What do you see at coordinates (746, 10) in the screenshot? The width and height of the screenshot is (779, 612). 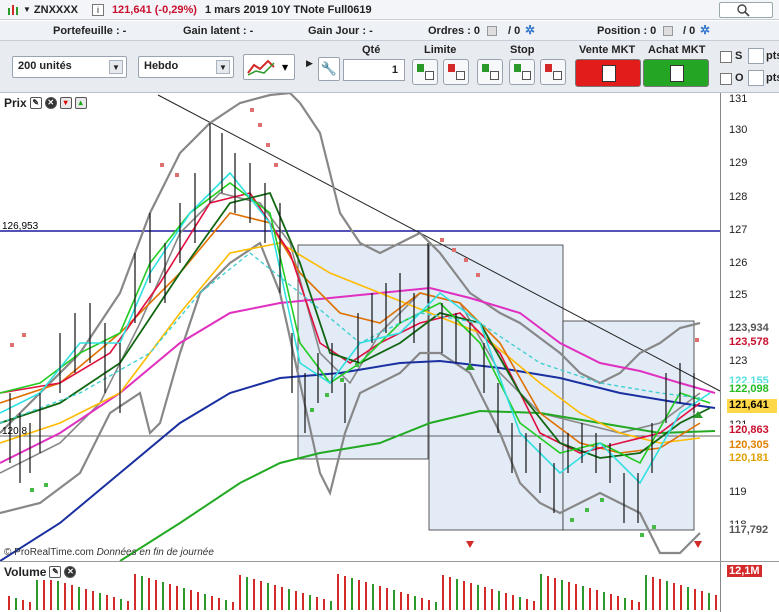 I see `search-button` at bounding box center [746, 10].